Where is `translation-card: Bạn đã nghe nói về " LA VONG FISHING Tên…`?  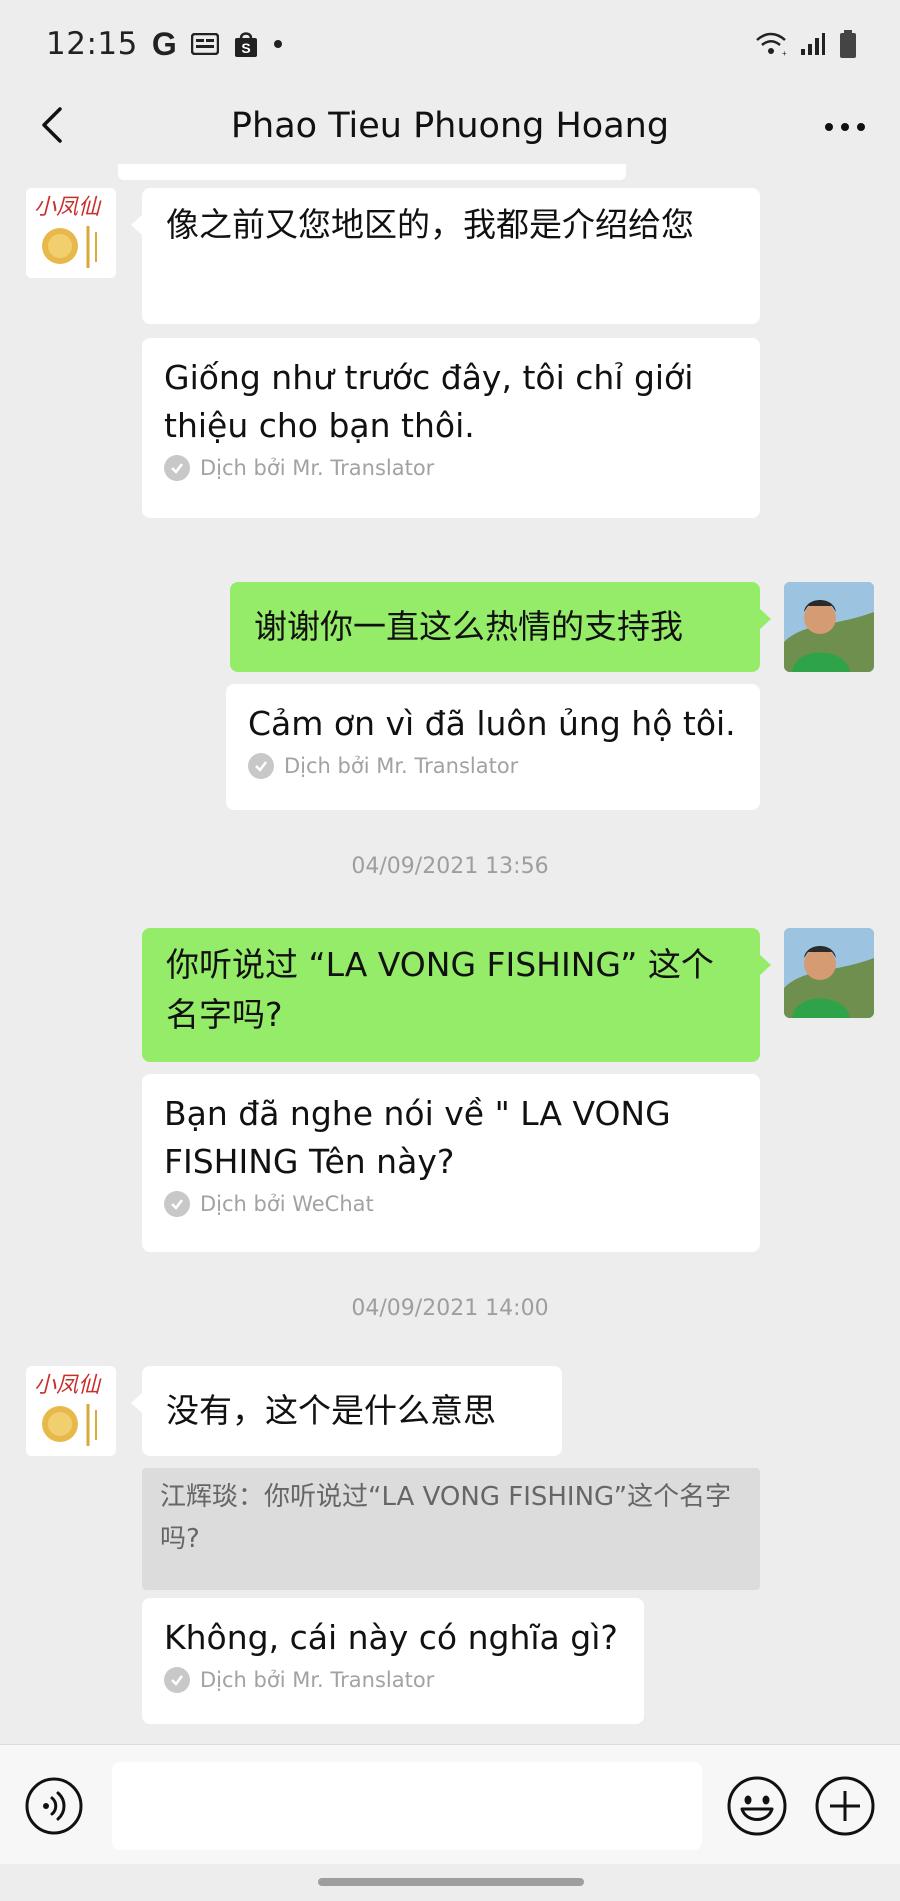 translation-card: Bạn đã nghe nói về " LA VONG FISHING Tên… is located at coordinates (451, 1163).